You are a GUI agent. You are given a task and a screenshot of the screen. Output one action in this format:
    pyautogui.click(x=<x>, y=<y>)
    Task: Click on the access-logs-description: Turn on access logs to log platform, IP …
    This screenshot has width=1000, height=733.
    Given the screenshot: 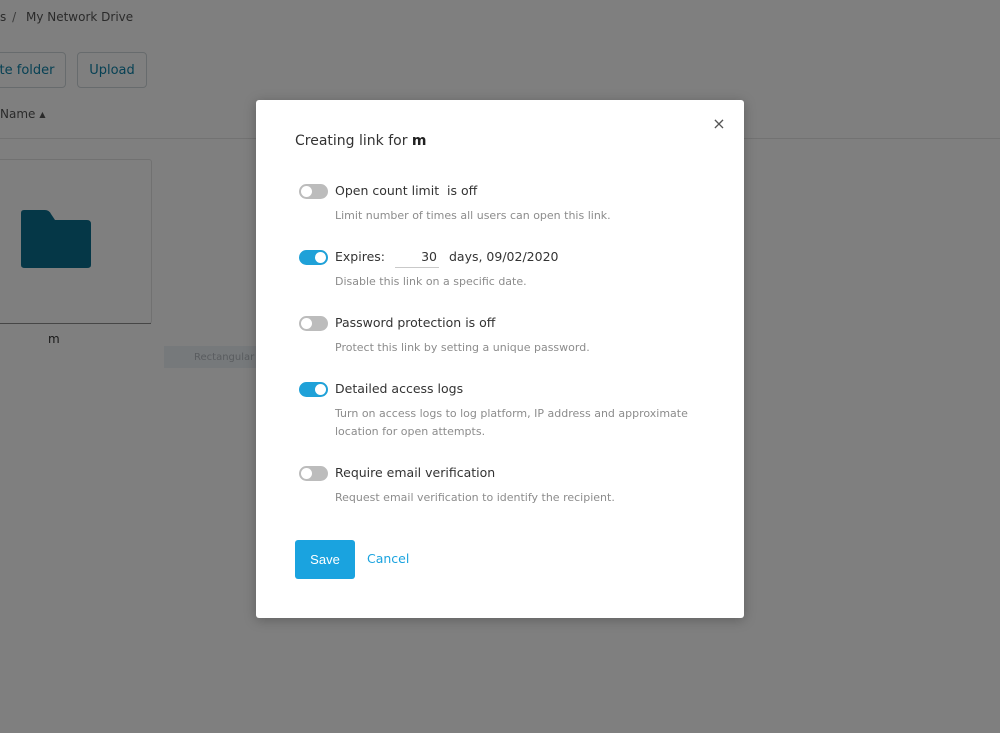 What is the action you would take?
    pyautogui.click(x=511, y=422)
    